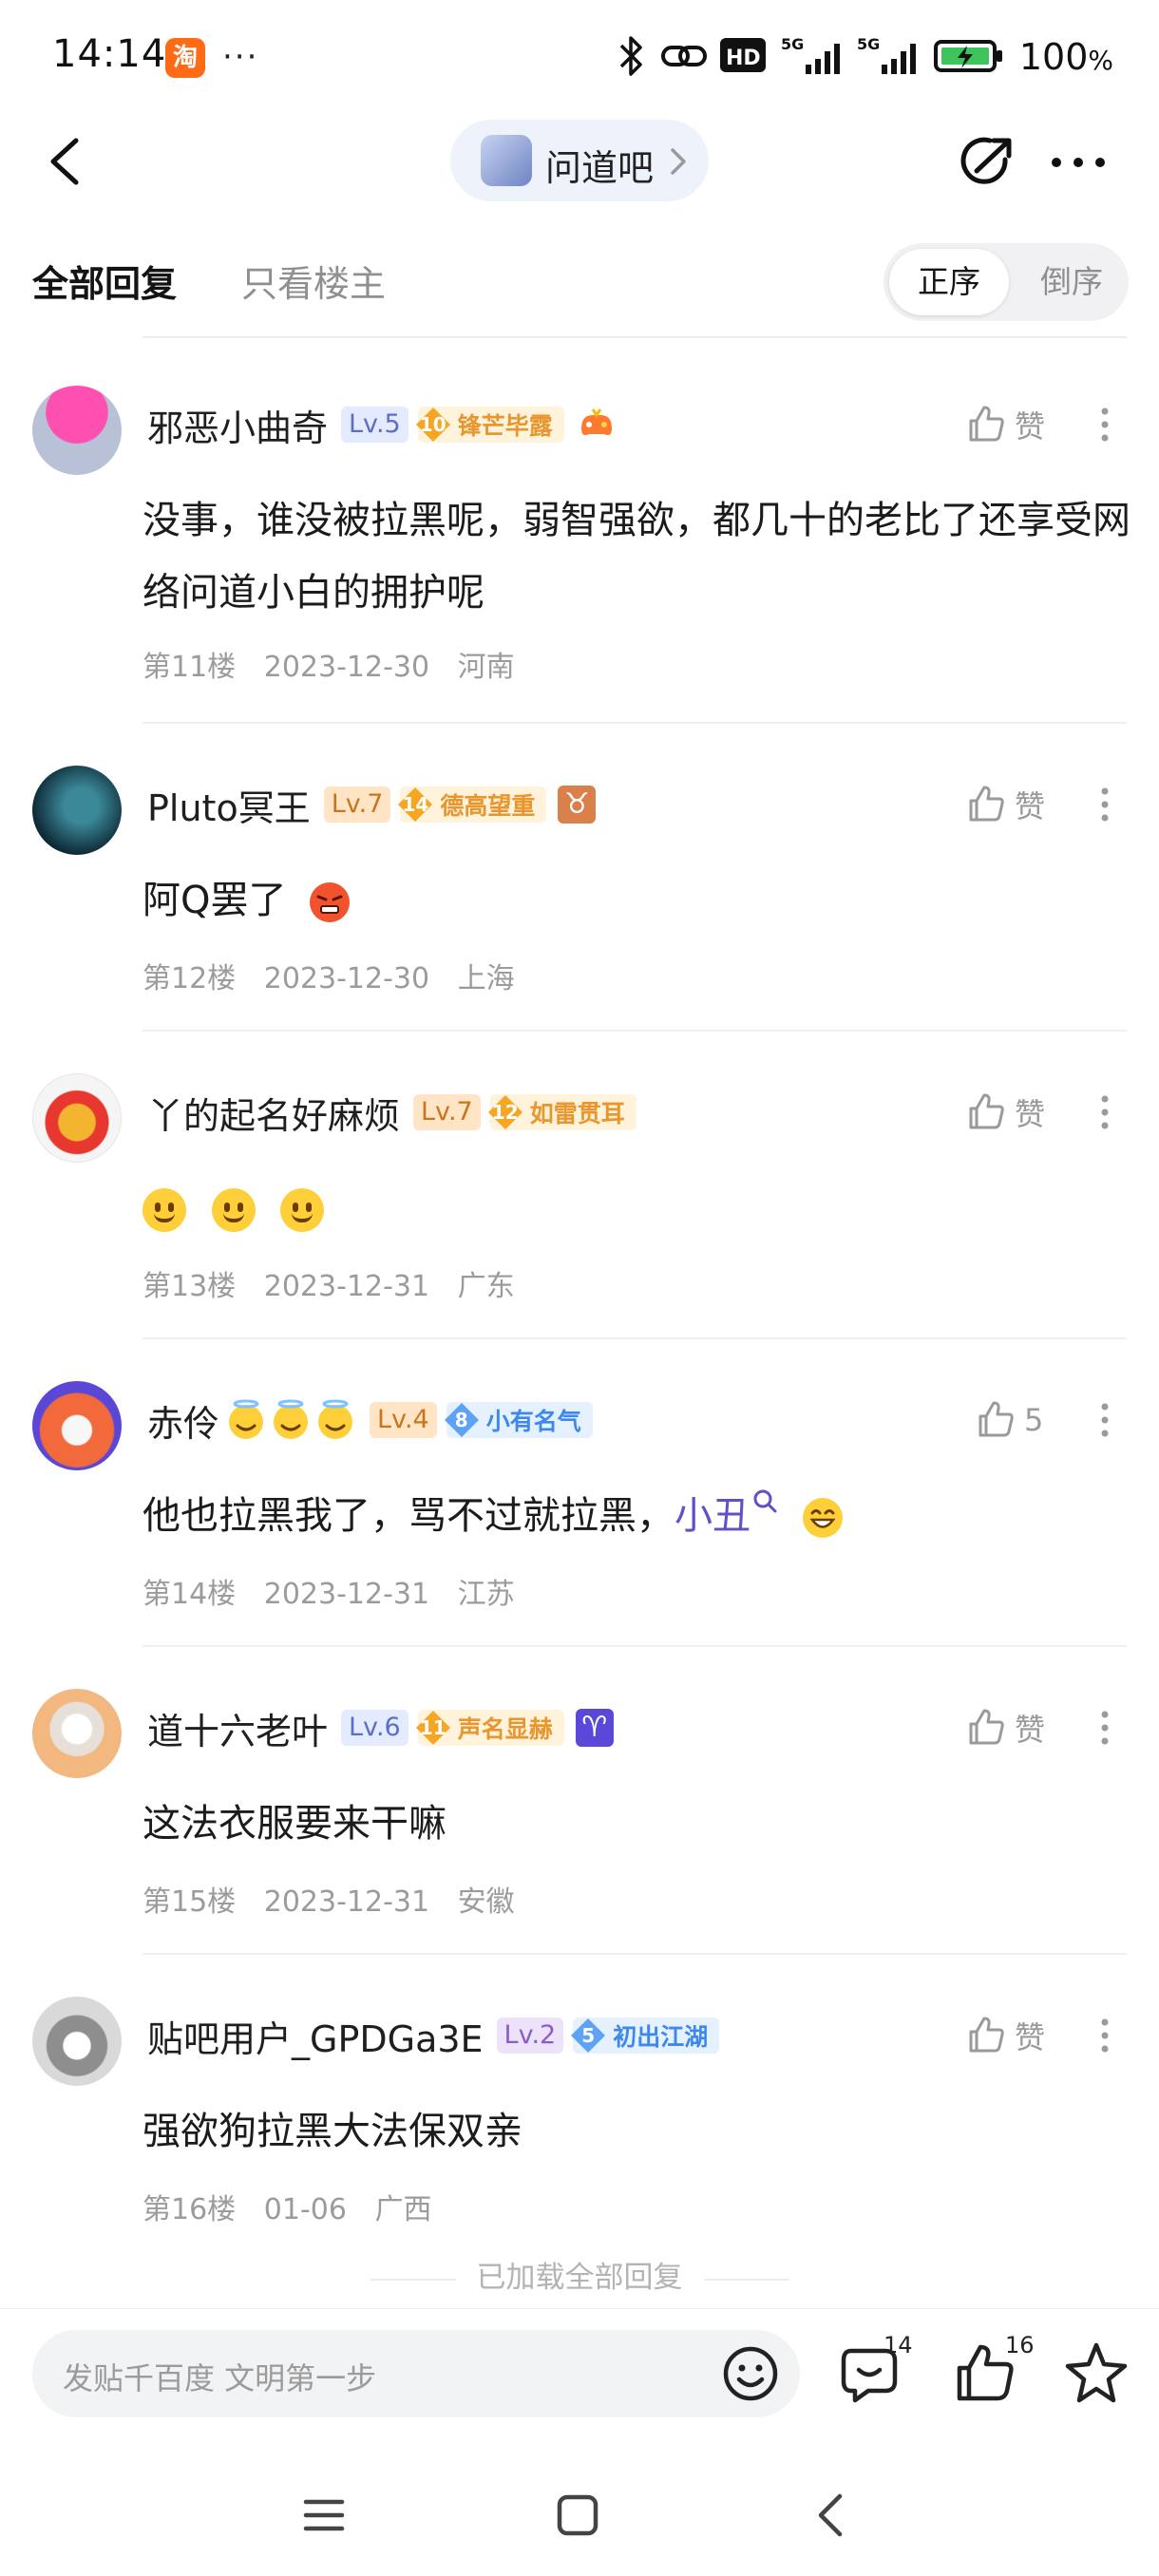 The height and width of the screenshot is (2576, 1159). I want to click on honor-badge: 5 初出江湖, so click(645, 2035).